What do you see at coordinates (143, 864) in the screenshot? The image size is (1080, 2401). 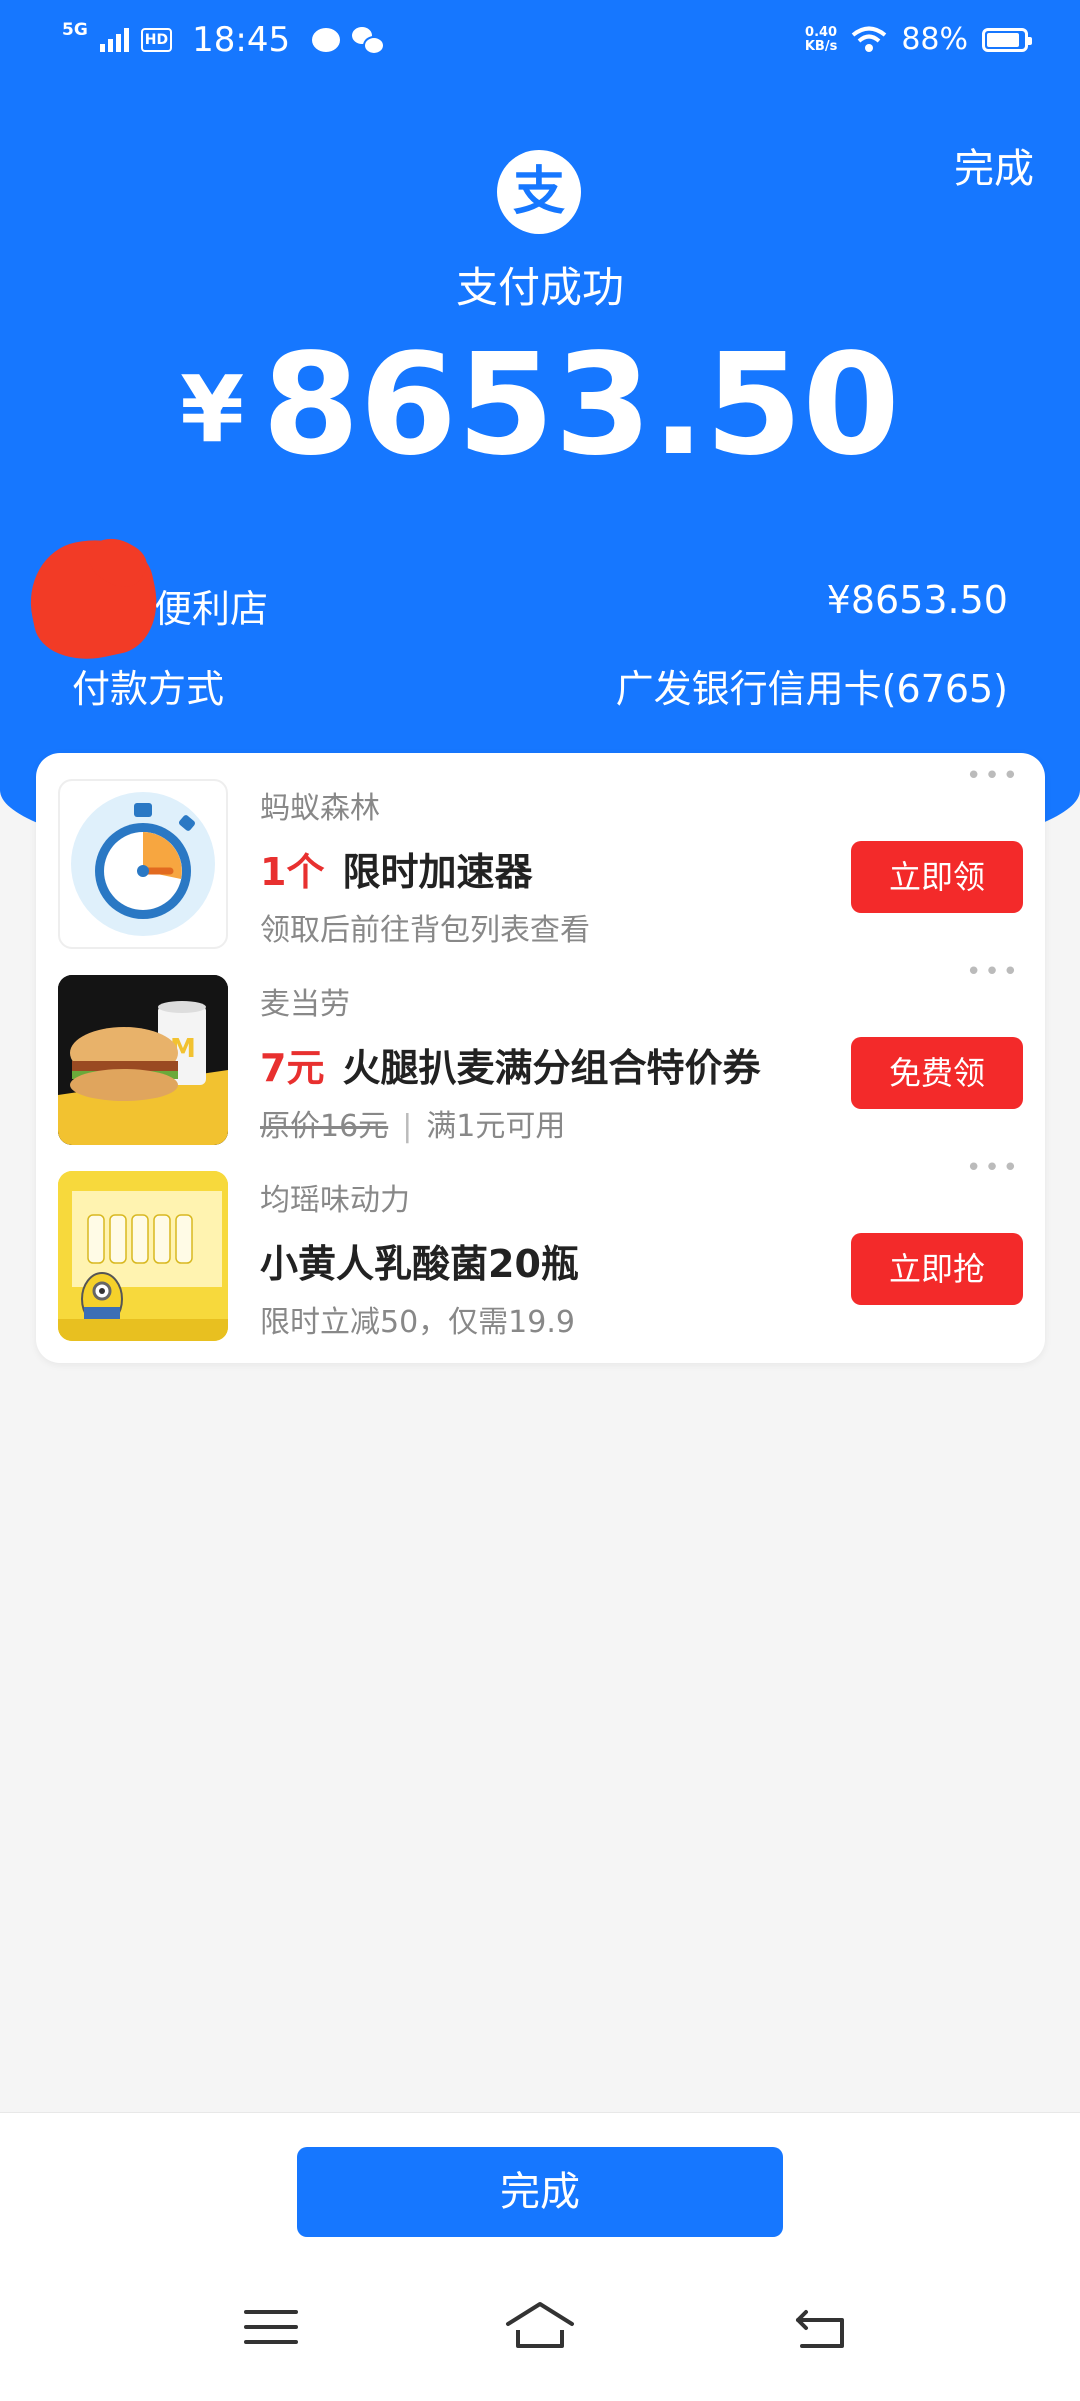 I see `stopwatch-icon` at bounding box center [143, 864].